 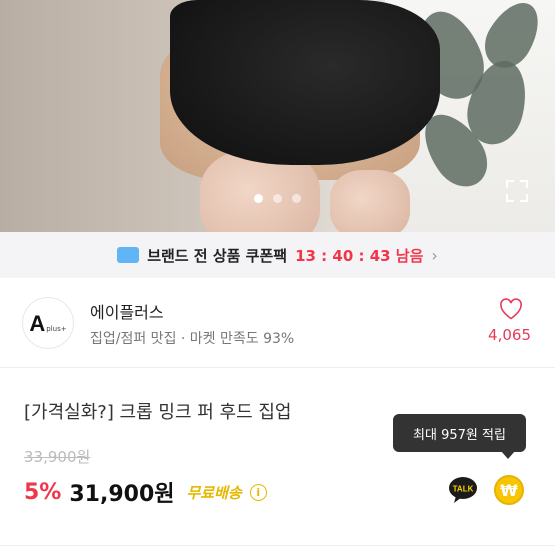 I want to click on divider, so click(x=277, y=545).